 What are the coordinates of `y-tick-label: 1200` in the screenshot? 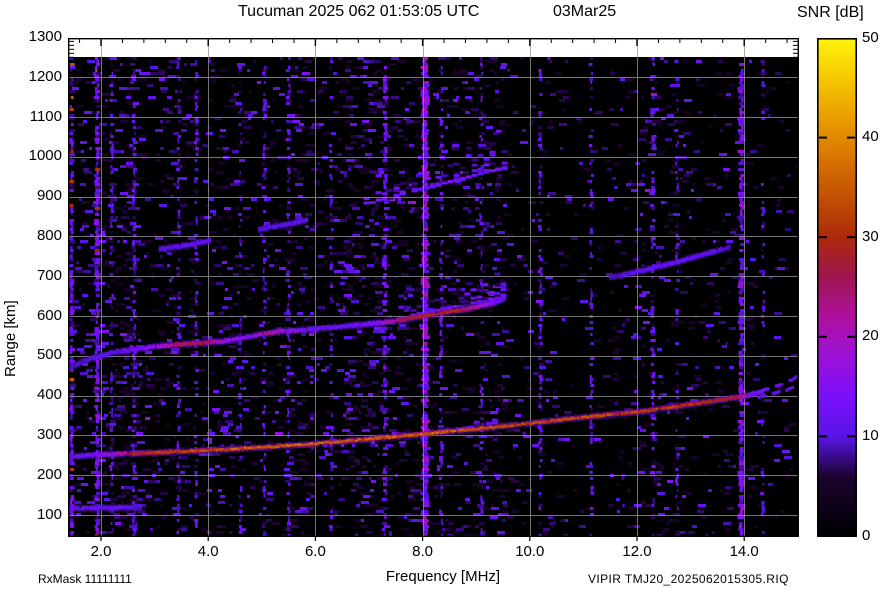 It's located at (45, 76).